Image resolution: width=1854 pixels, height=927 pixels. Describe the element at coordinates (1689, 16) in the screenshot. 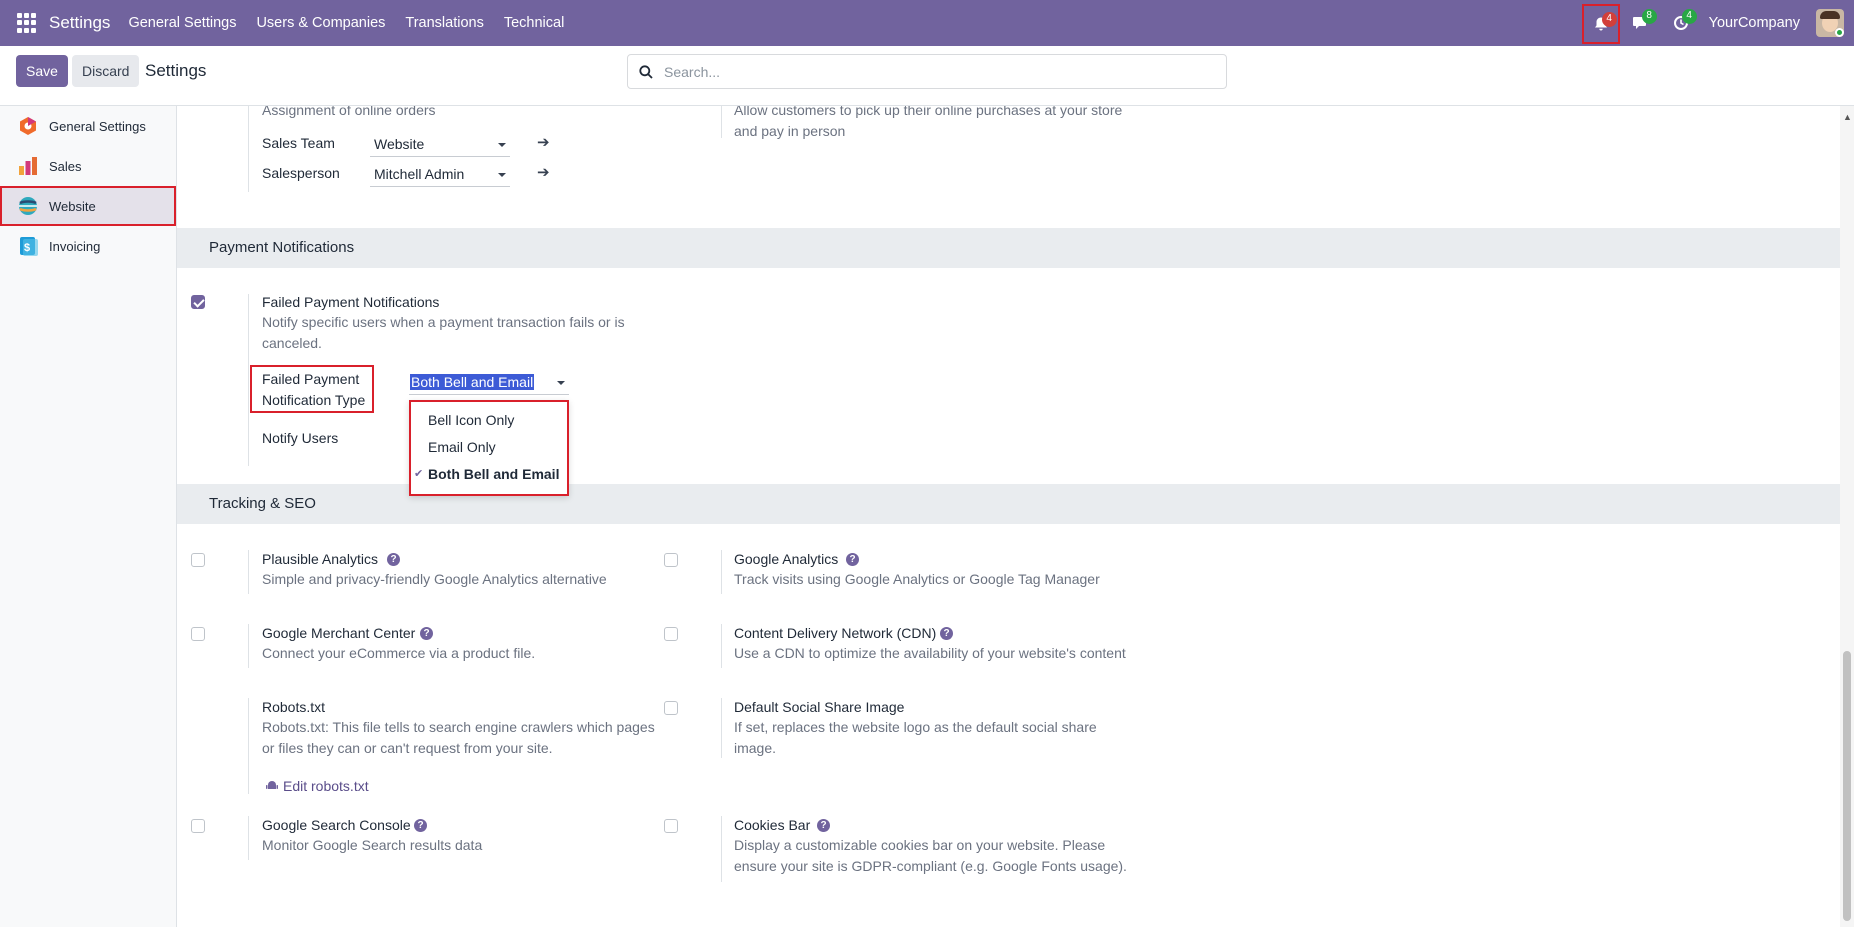

I see `activities-count-badge: 4` at that location.